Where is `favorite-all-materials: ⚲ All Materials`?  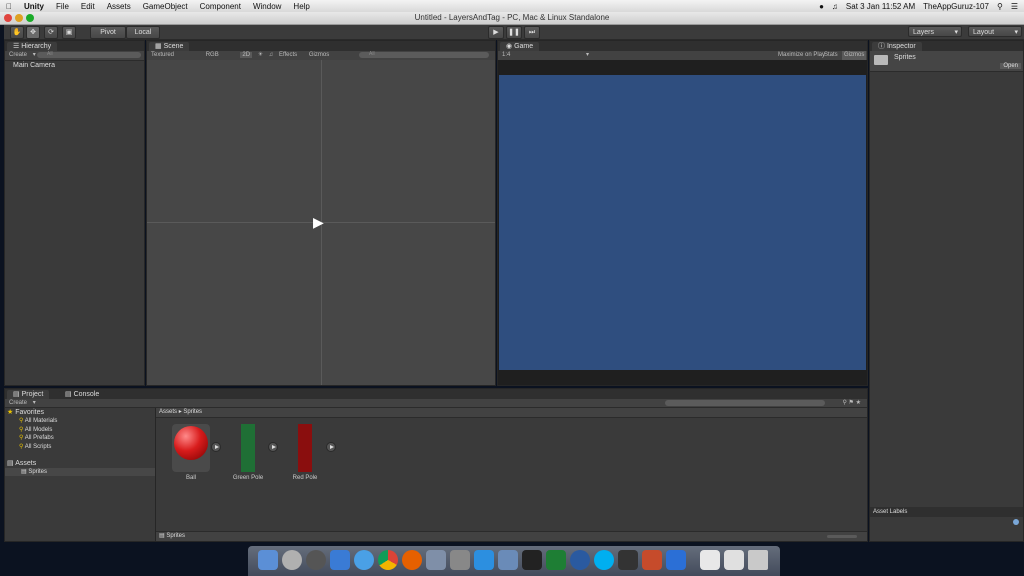 favorite-all-materials: ⚲ All Materials is located at coordinates (38, 421).